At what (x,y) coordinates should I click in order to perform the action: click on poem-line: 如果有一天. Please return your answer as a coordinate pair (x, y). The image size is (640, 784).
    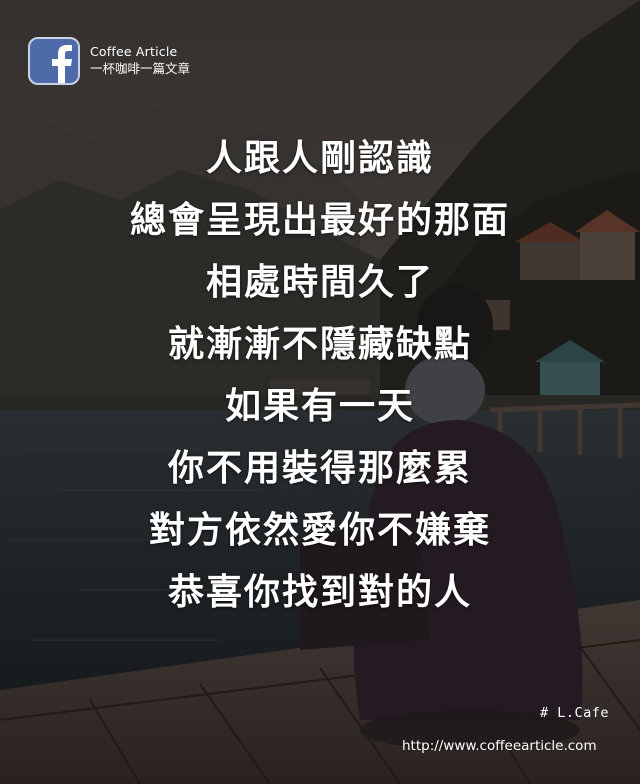
    Looking at the image, I should click on (319, 406).